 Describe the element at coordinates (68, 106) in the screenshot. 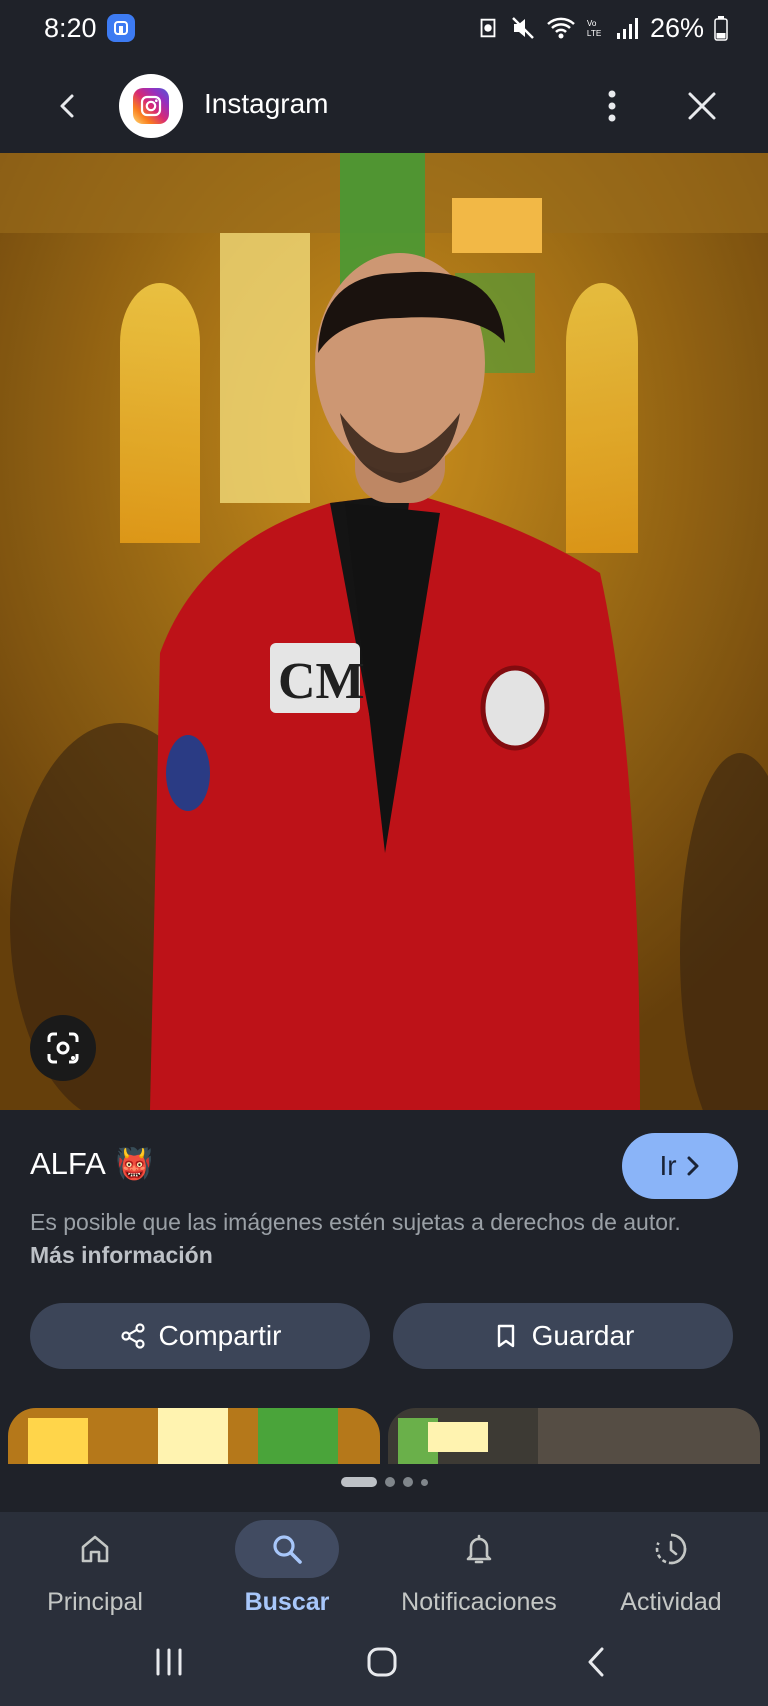

I see `back-arrow-icon` at that location.